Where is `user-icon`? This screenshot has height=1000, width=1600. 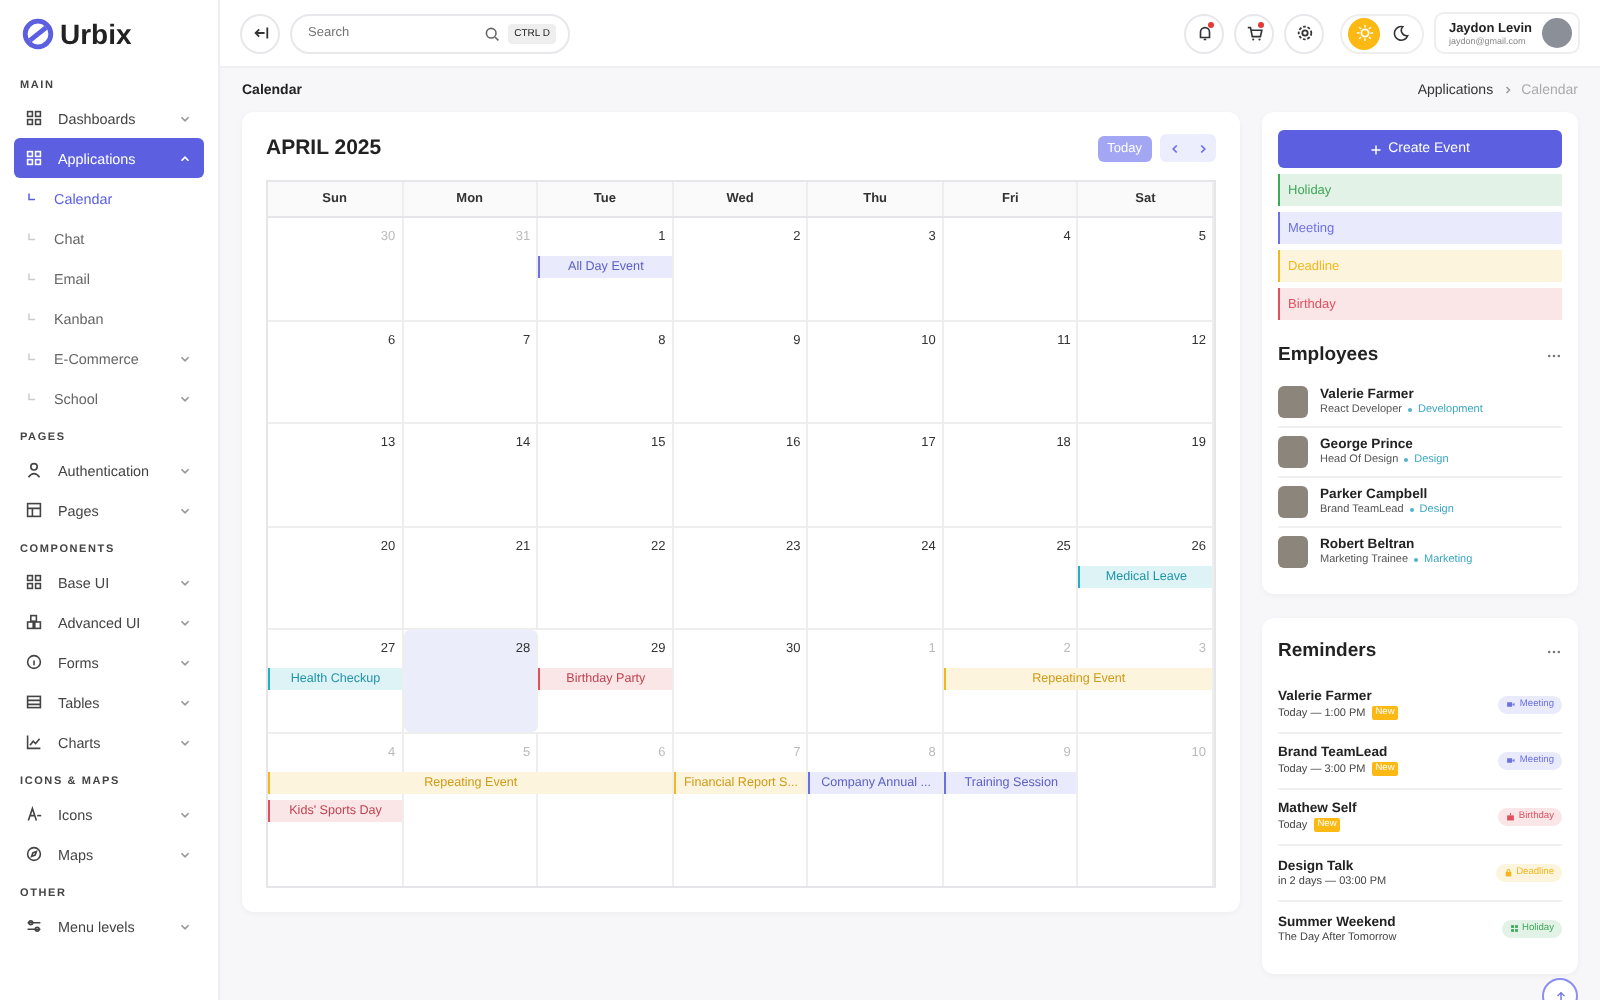 user-icon is located at coordinates (34, 470).